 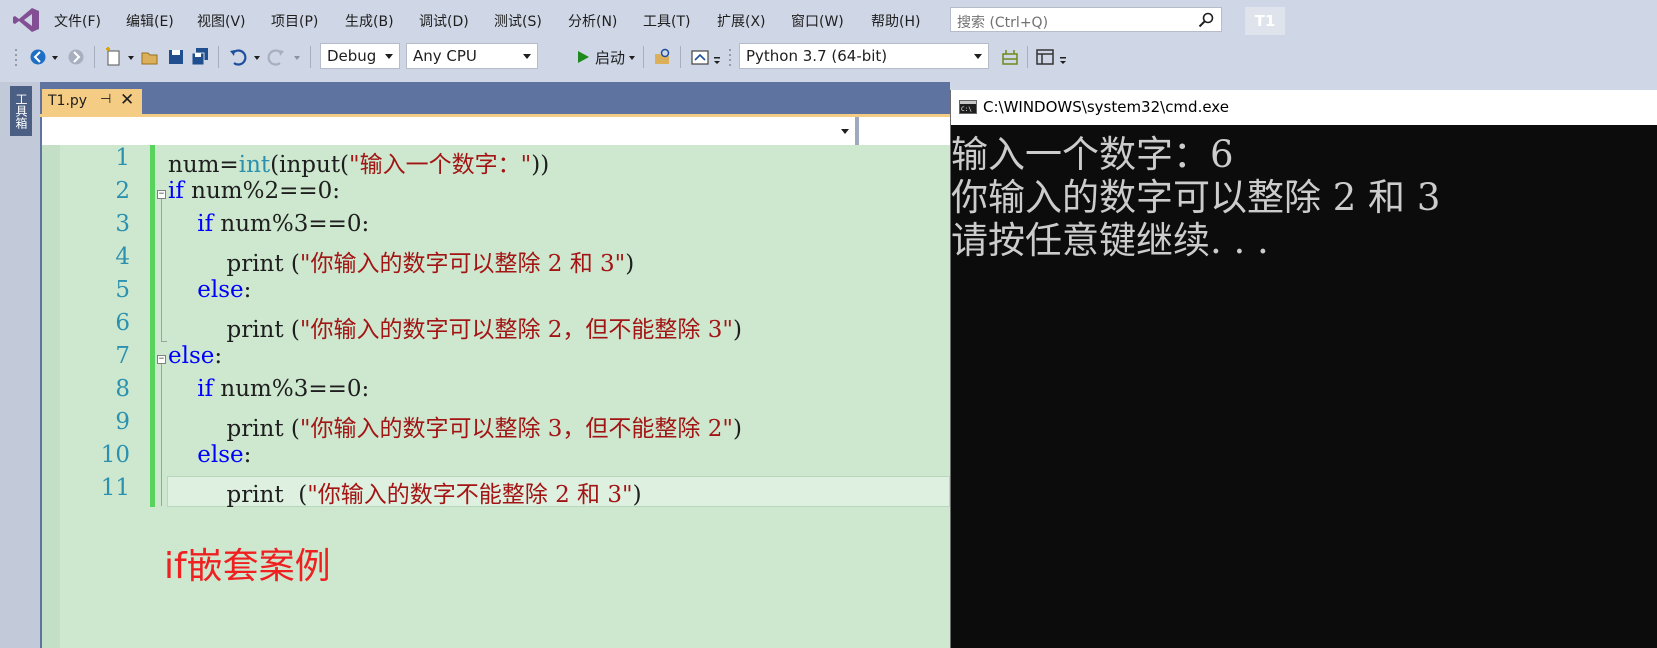 I want to click on line-number: 2, so click(x=122, y=191).